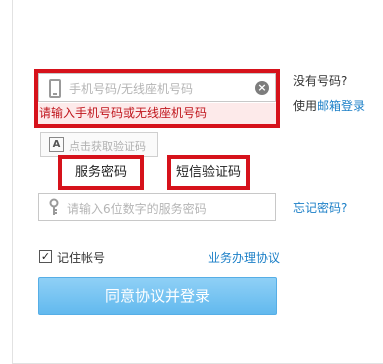  I want to click on password-input: 请输入6位数字的服务密码, so click(157, 207).